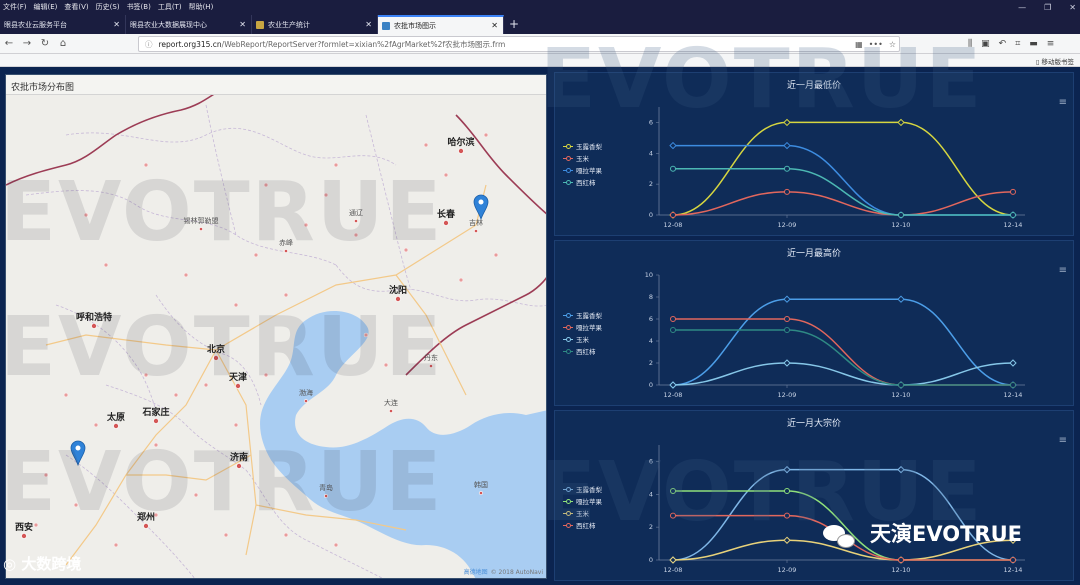 The image size is (1080, 585). Describe the element at coordinates (441, 24) in the screenshot. I see `tab-market-map: 农批市场图示 ✕` at that location.